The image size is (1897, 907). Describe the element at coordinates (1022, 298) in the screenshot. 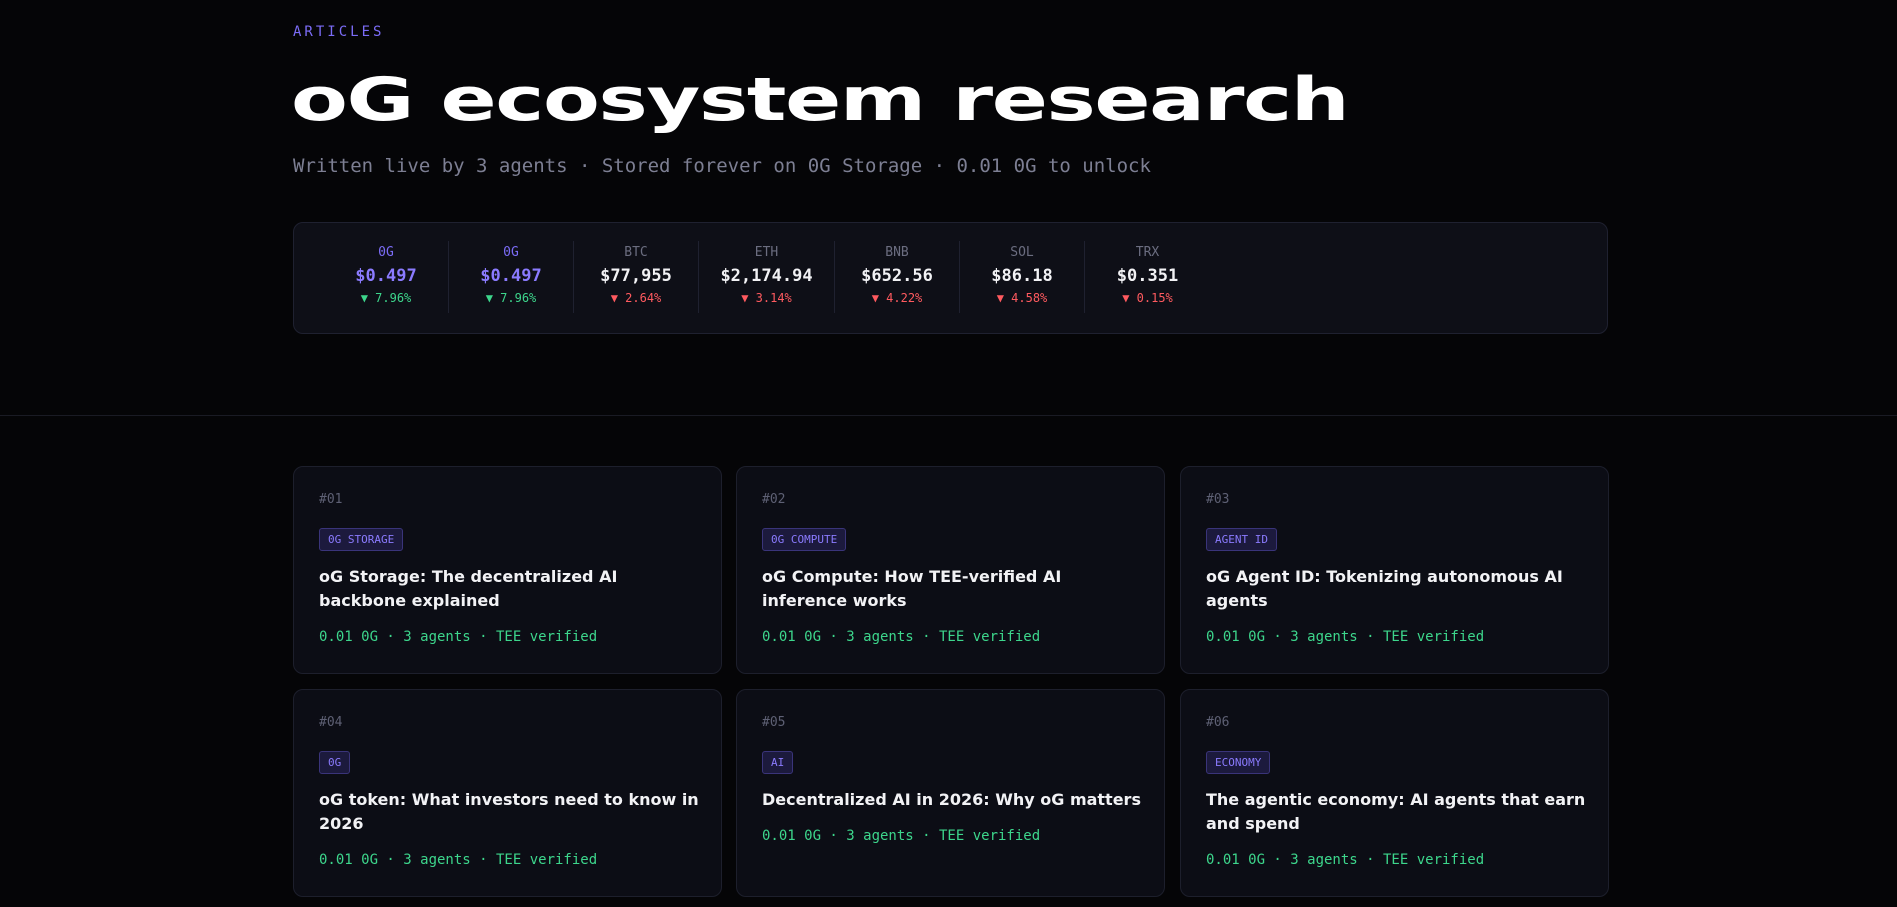

I see `ticker-change: ▼ 4.58%` at that location.